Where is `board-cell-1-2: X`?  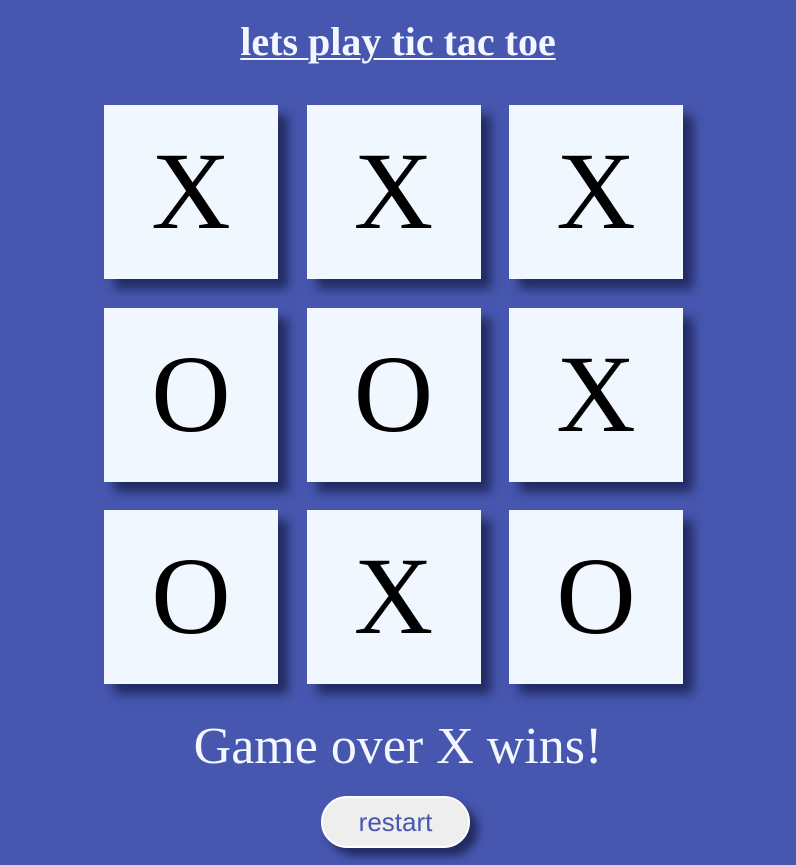 board-cell-1-2: X is located at coordinates (596, 394).